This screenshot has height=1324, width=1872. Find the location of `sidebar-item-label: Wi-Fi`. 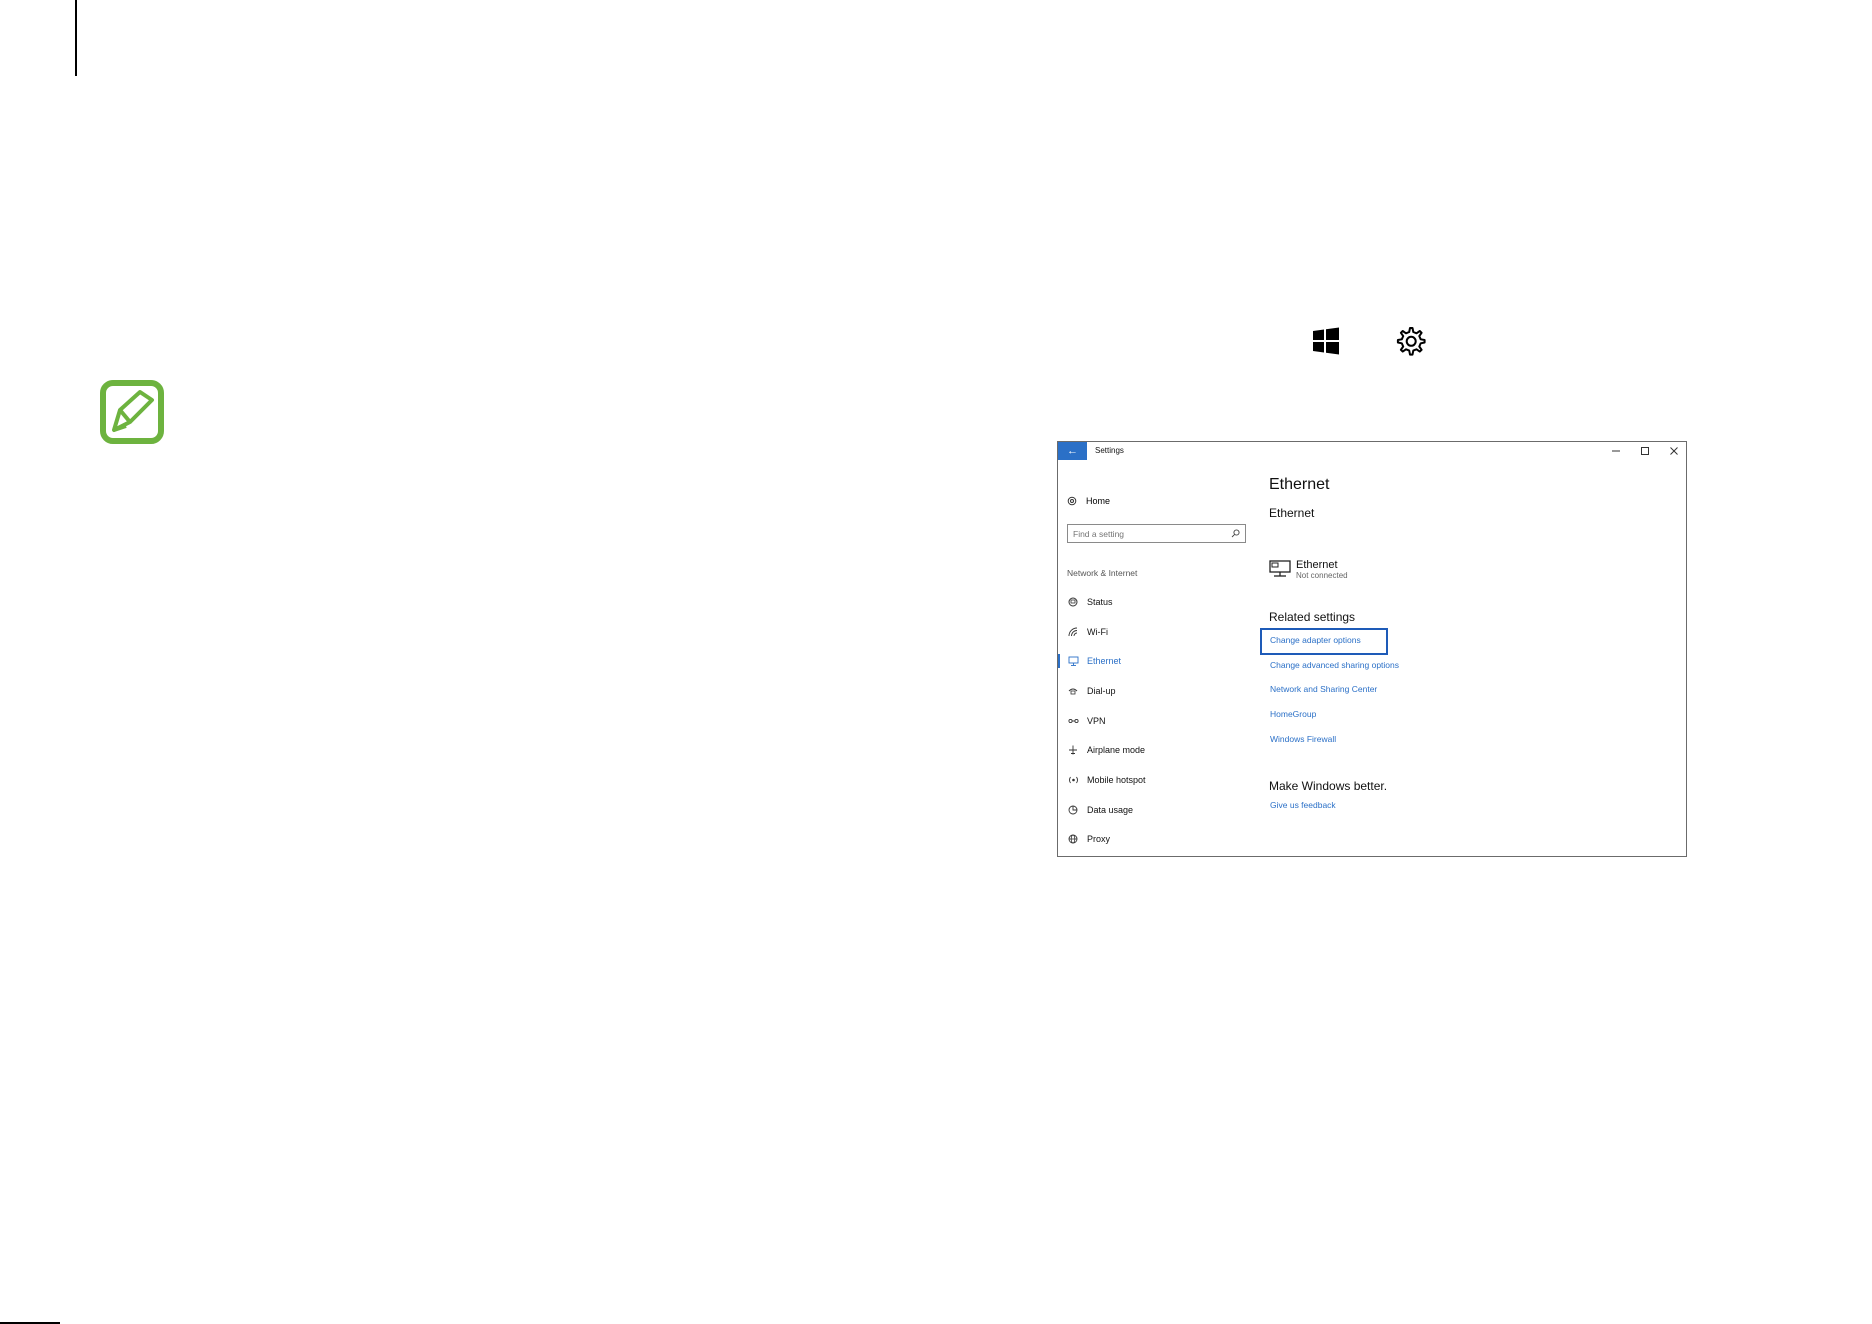

sidebar-item-label: Wi-Fi is located at coordinates (1097, 631).